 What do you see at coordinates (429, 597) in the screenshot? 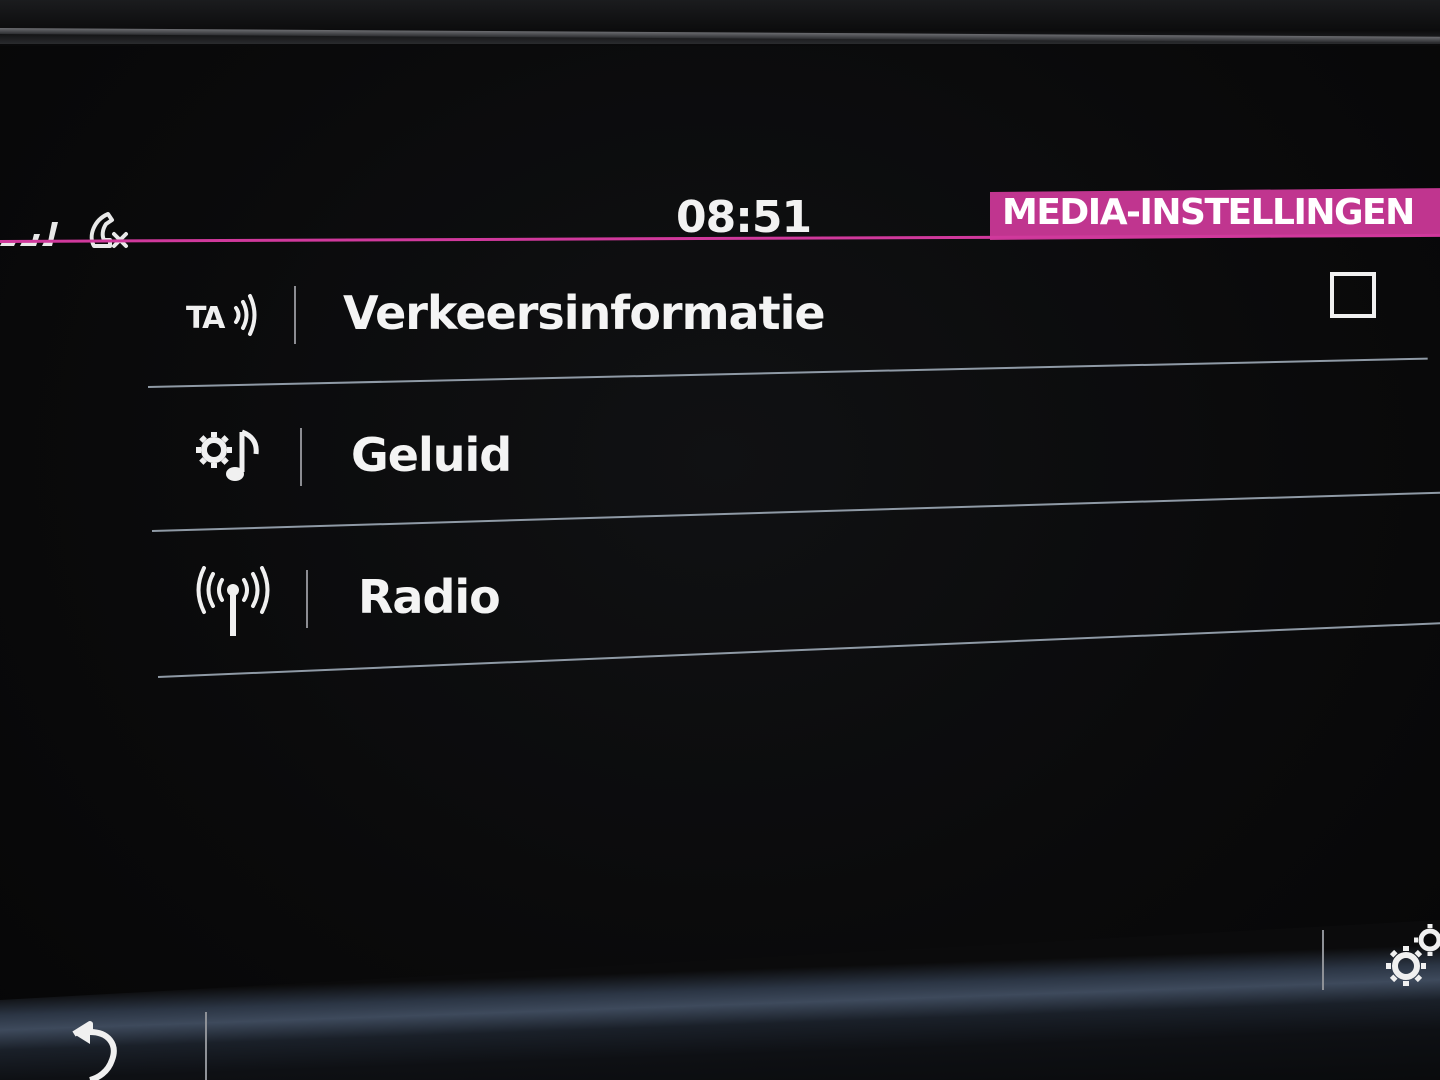
I see `menu-item-label: Radio` at bounding box center [429, 597].